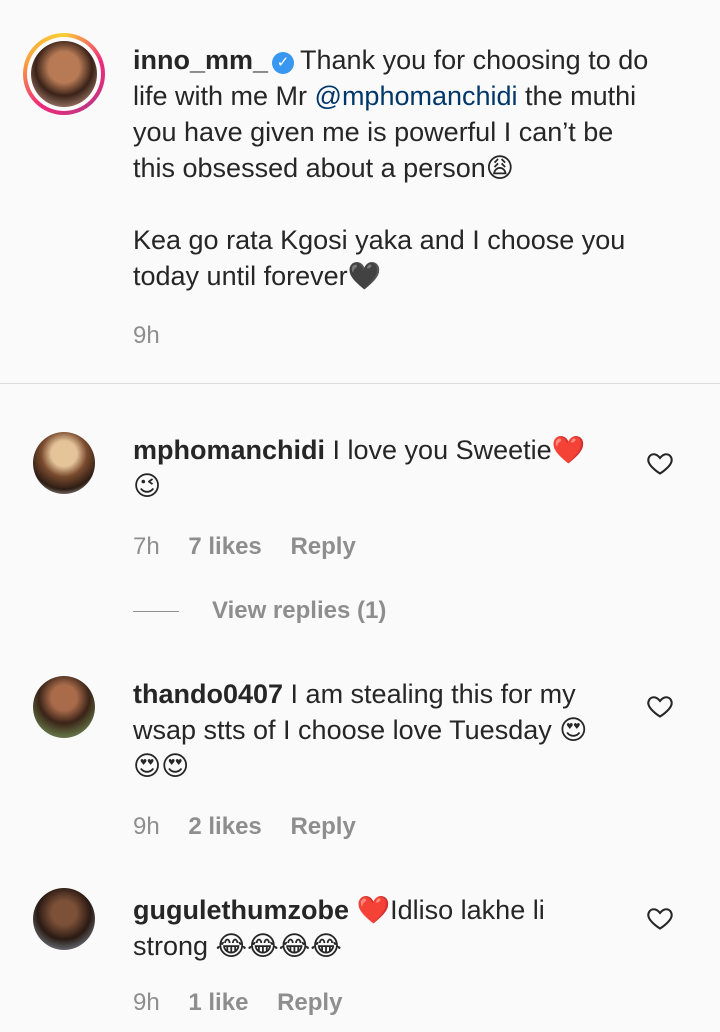 Image resolution: width=720 pixels, height=1032 pixels. What do you see at coordinates (218, 1002) in the screenshot?
I see `likes-count: 1 like` at bounding box center [218, 1002].